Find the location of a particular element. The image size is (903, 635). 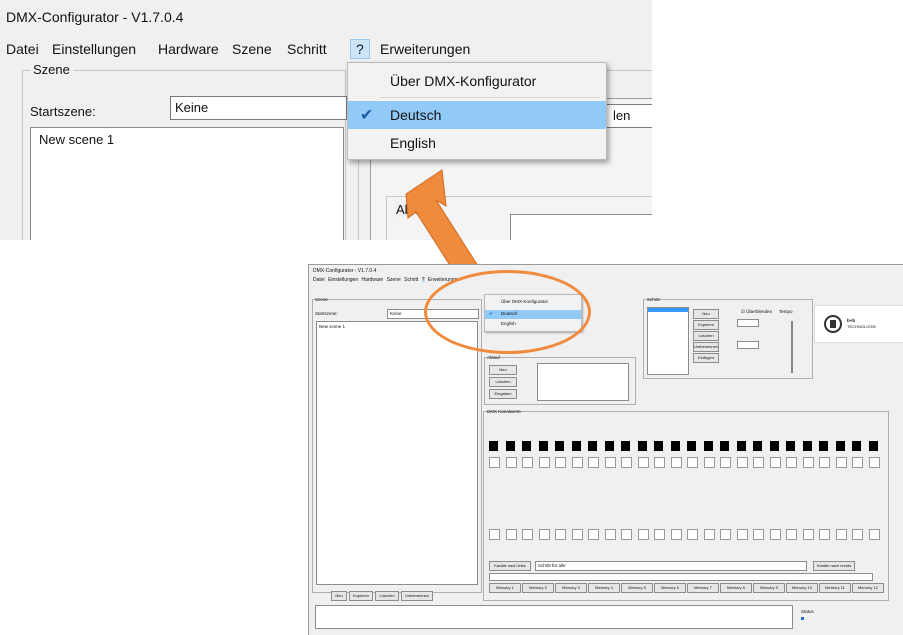

small-menu-hardware: Hardware is located at coordinates (373, 280).